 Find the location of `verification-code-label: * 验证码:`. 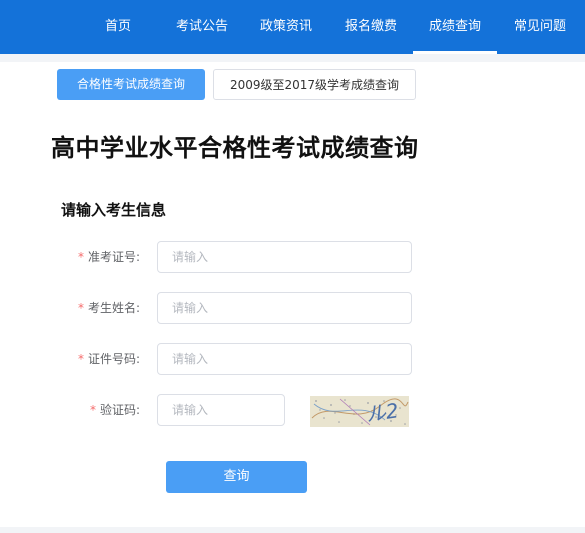

verification-code-label: * 验证码: is located at coordinates (114, 410).